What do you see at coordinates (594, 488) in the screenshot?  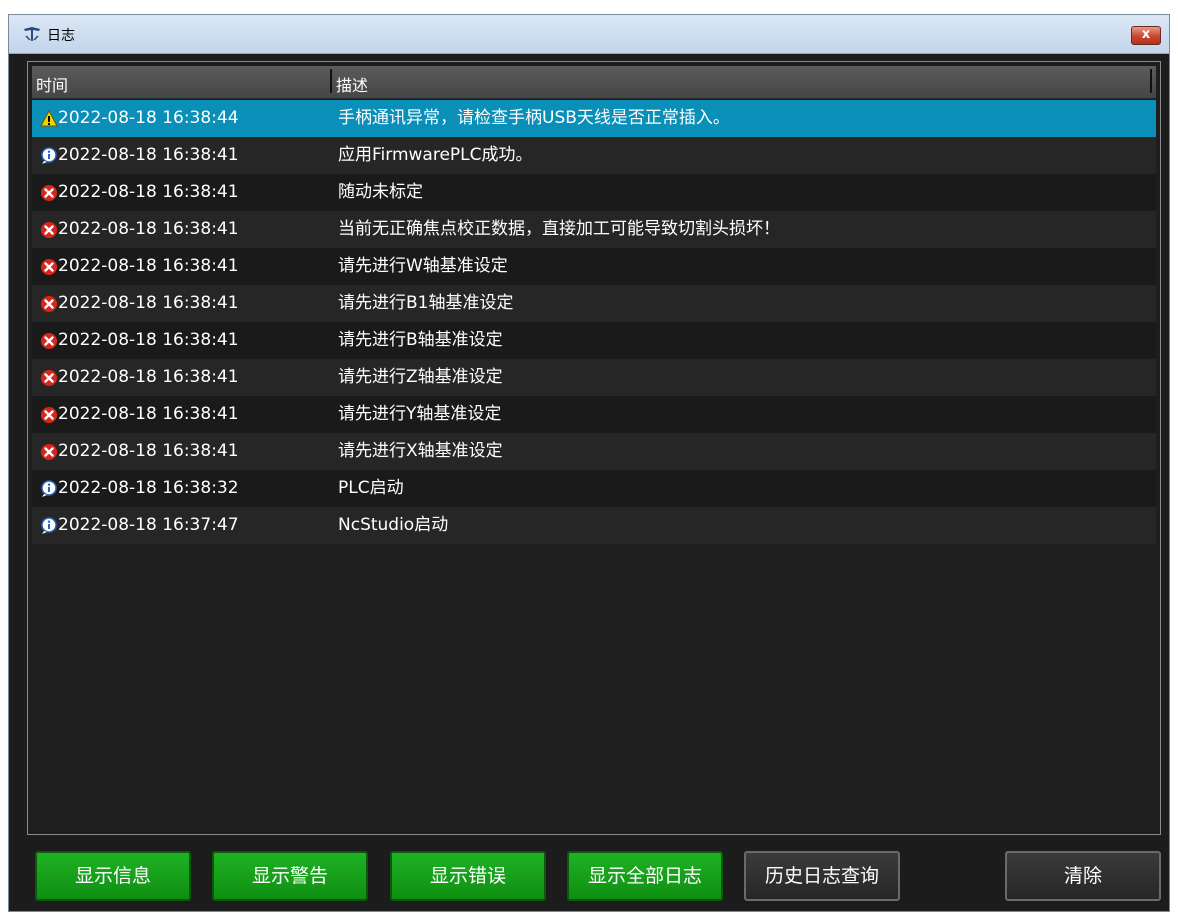 I see `table-row: 2022-08-18 16:38:32 PLC启动` at bounding box center [594, 488].